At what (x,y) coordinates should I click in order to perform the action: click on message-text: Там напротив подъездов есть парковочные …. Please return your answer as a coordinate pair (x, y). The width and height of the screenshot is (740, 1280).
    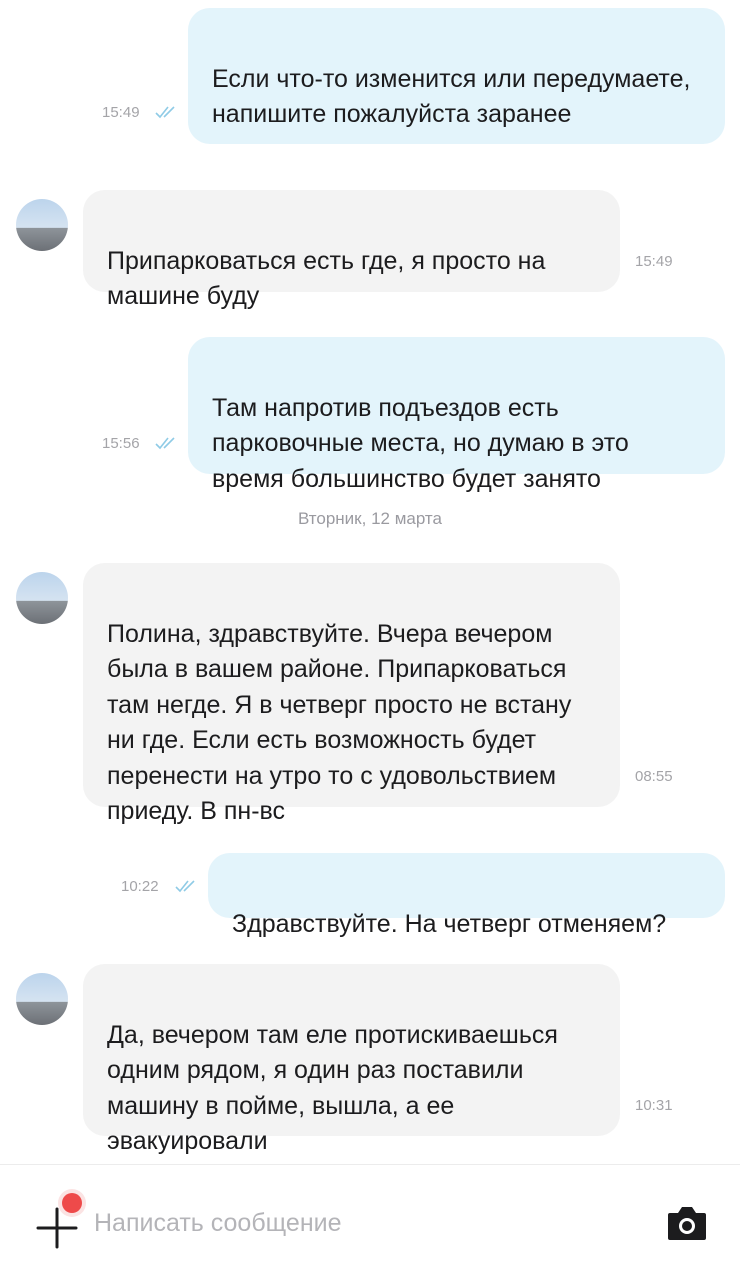
    Looking at the image, I should click on (420, 443).